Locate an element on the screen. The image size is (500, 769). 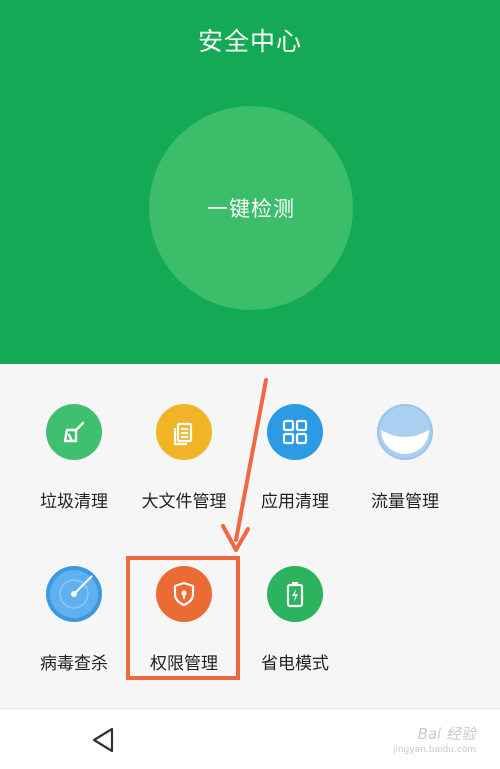
back-triangle-icon is located at coordinates (103, 740).